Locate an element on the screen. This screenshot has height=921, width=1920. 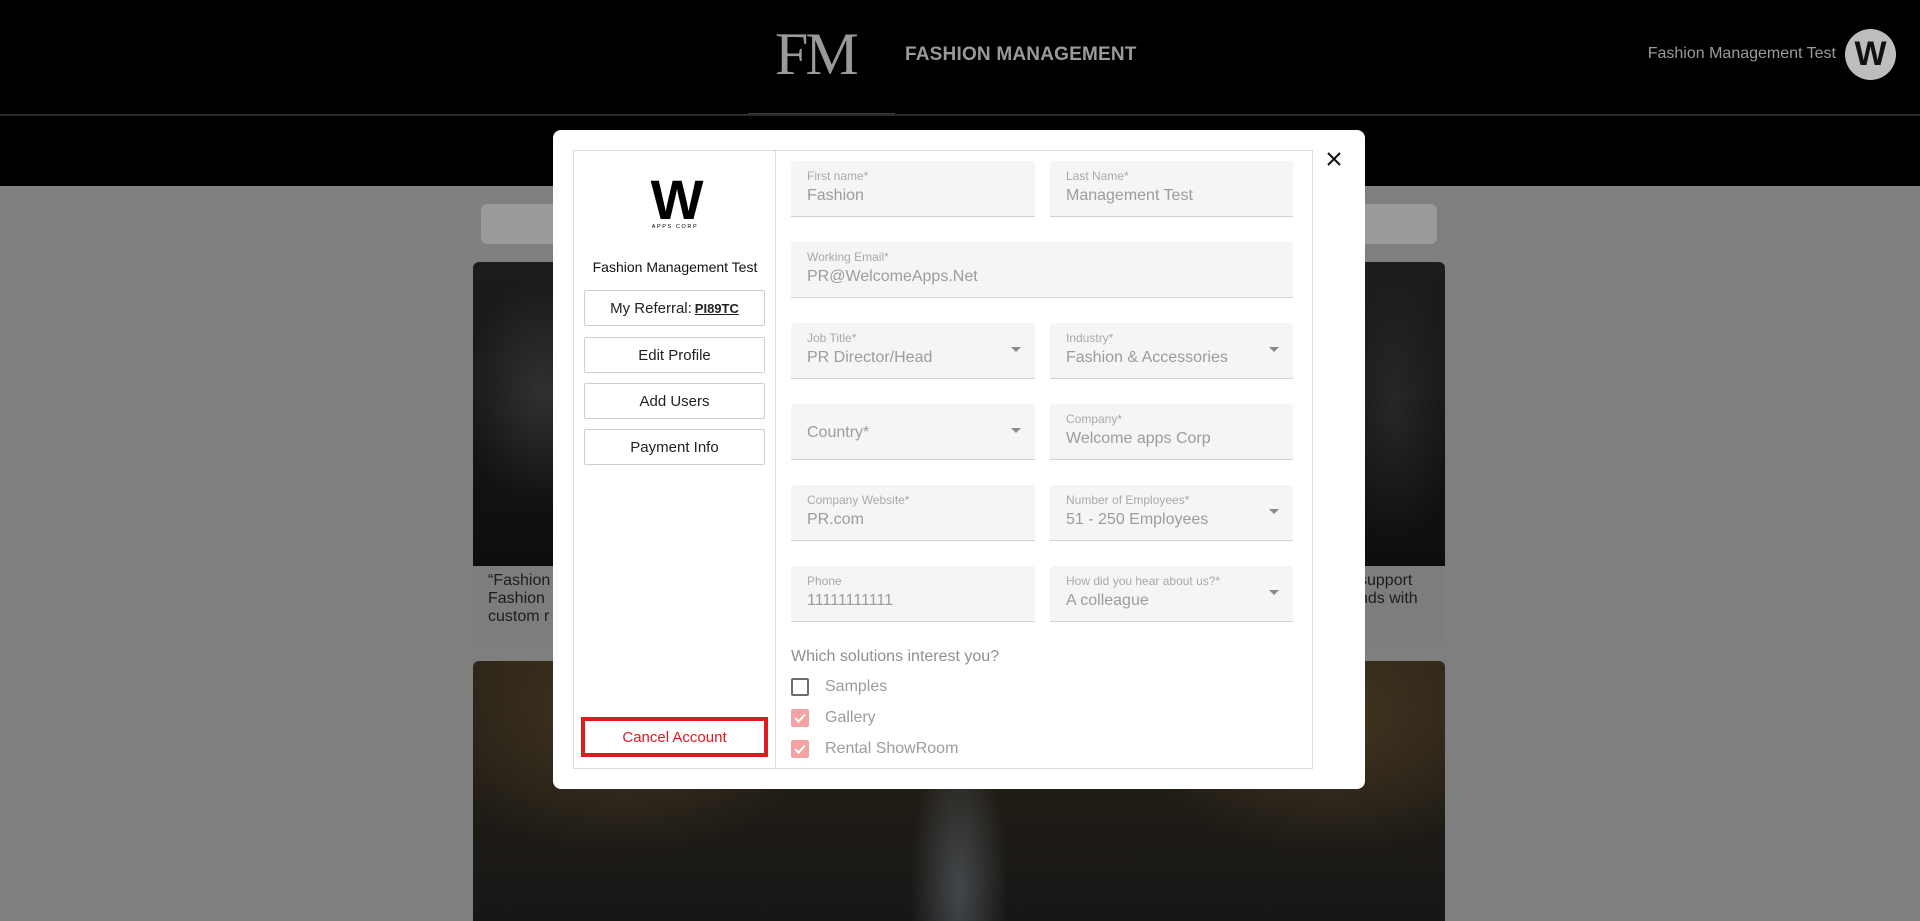
user-name: Fashion Management Test is located at coordinates (1742, 54).